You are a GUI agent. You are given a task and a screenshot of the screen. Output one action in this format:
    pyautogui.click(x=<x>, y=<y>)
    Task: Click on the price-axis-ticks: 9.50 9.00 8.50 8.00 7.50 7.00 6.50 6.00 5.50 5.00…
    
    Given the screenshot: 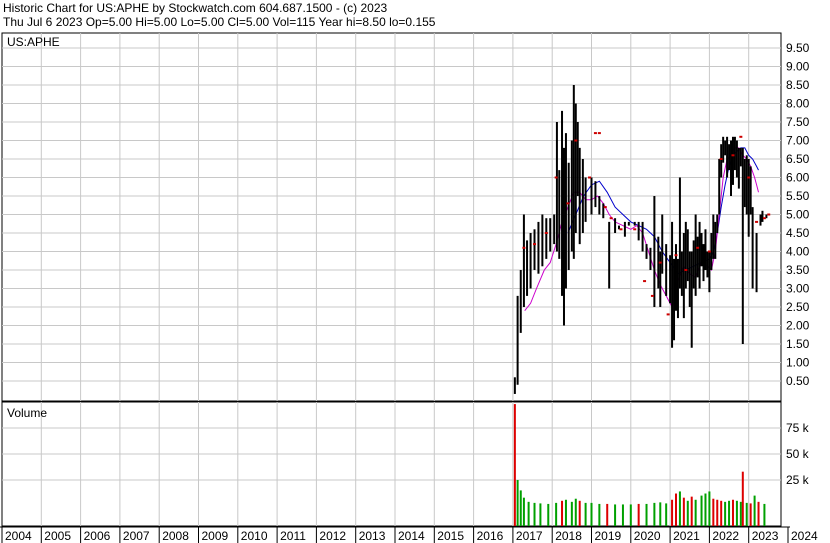 What is the action you would take?
    pyautogui.click(x=798, y=214)
    